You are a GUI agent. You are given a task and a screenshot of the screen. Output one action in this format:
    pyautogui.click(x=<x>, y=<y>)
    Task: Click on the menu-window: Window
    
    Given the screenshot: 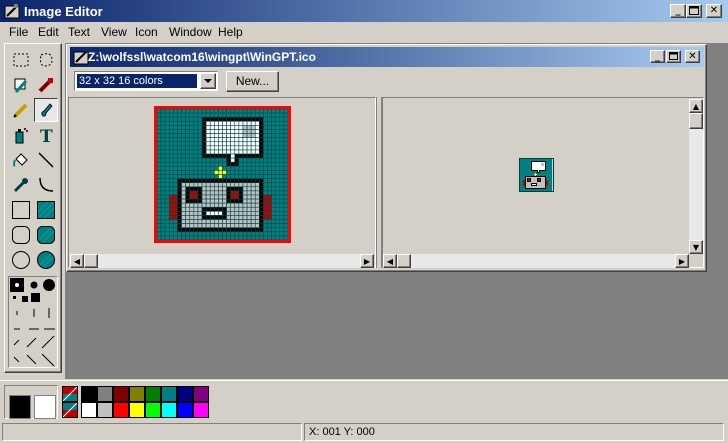 What is the action you would take?
    pyautogui.click(x=190, y=32)
    